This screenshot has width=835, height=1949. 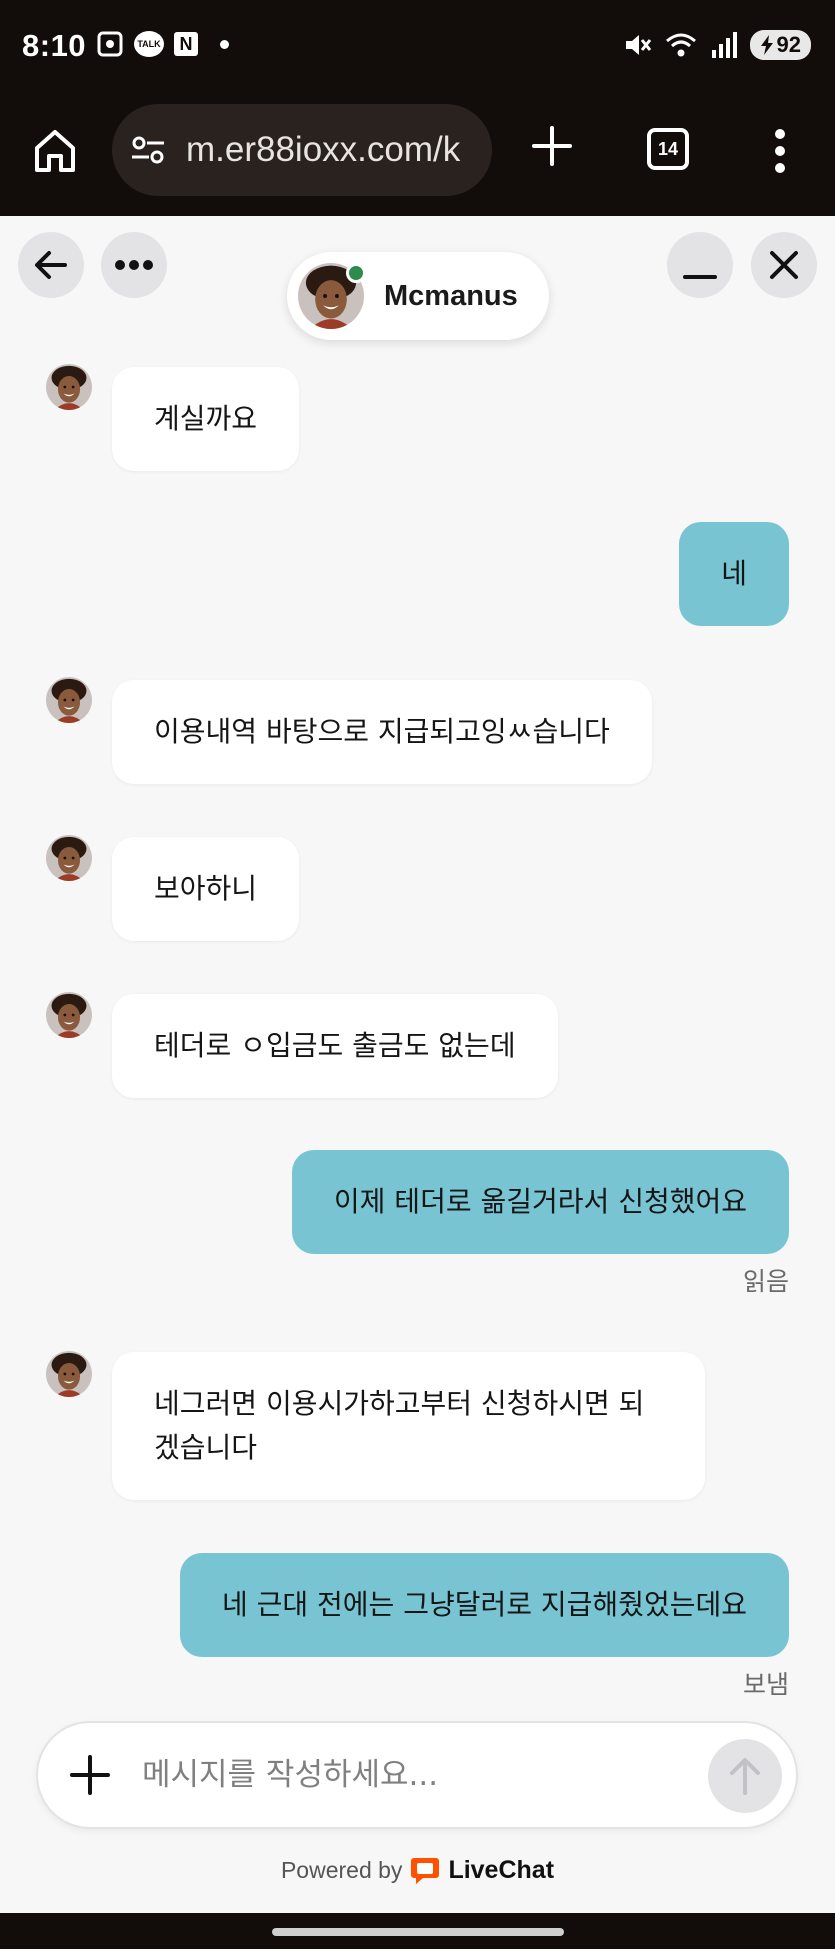 I want to click on message-bubble-agent: 계실까요, so click(x=206, y=419).